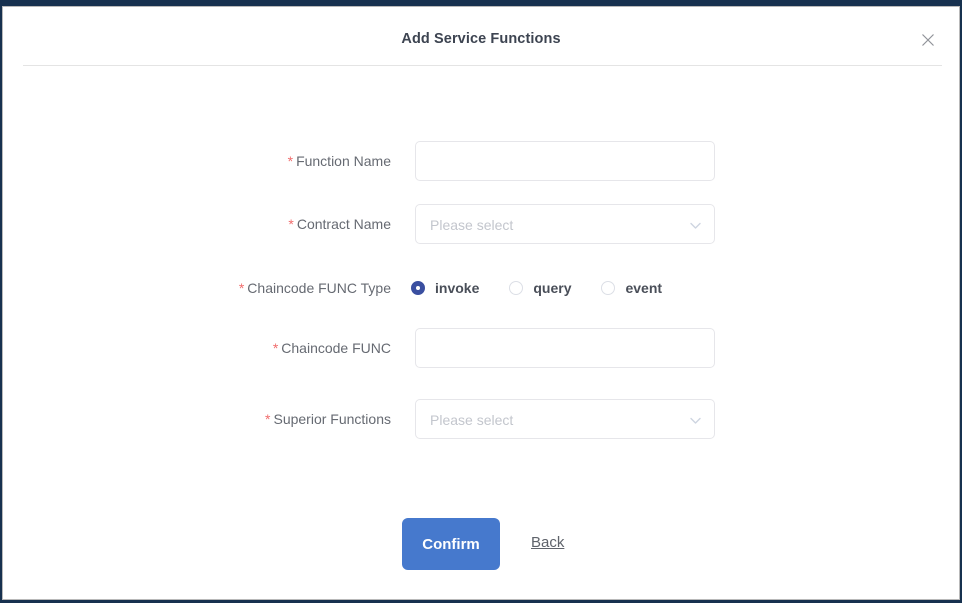 Image resolution: width=962 pixels, height=603 pixels. I want to click on label-text: Function Name, so click(343, 161).